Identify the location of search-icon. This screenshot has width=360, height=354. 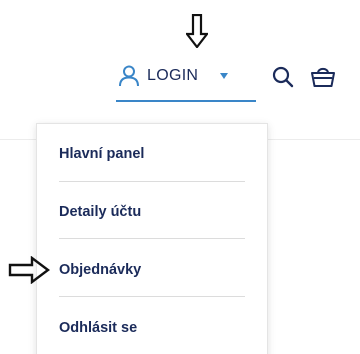
(283, 77).